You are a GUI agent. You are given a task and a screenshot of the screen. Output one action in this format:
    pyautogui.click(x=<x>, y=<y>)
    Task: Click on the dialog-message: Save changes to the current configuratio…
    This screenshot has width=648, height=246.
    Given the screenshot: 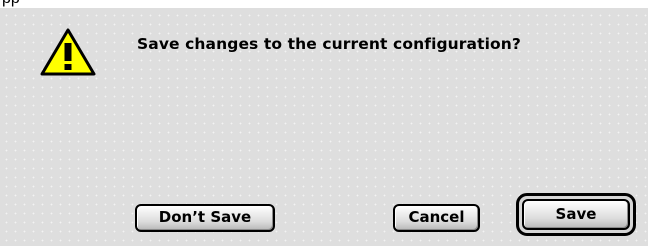 What is the action you would take?
    pyautogui.click(x=329, y=44)
    